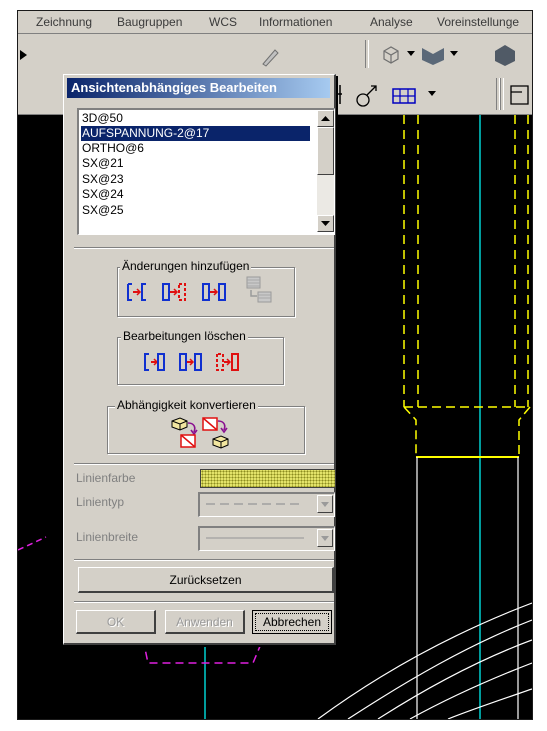 The image size is (547, 731). I want to click on apply-button: Anwenden, so click(205, 622).